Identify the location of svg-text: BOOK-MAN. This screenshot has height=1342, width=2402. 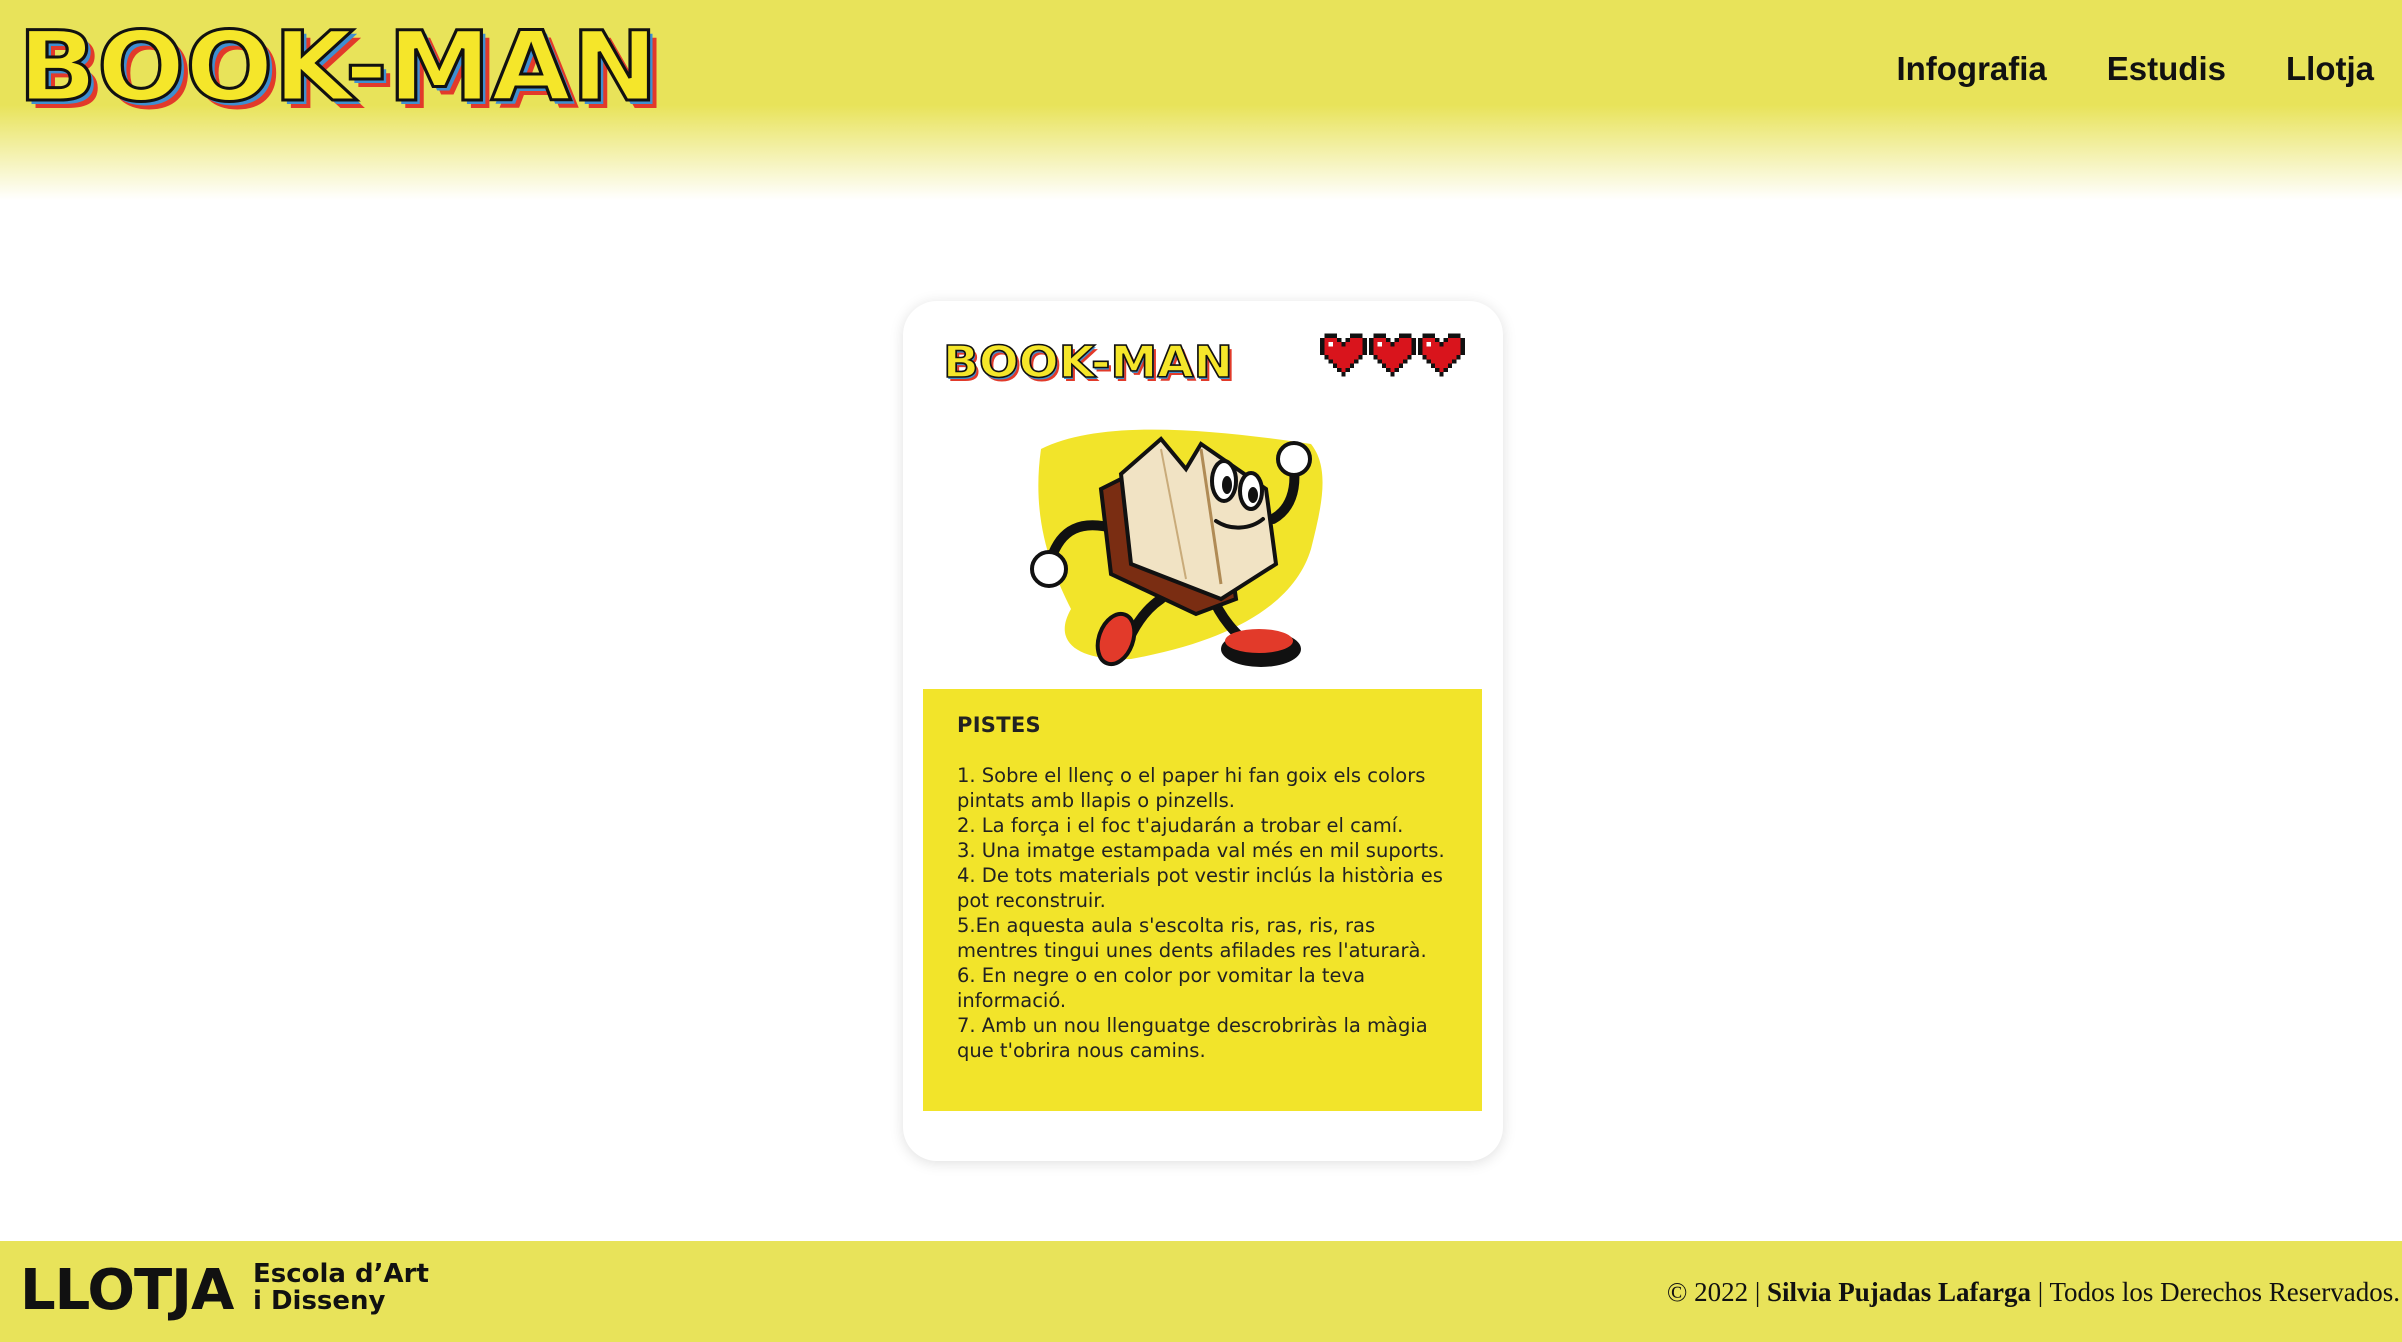
(1088, 361).